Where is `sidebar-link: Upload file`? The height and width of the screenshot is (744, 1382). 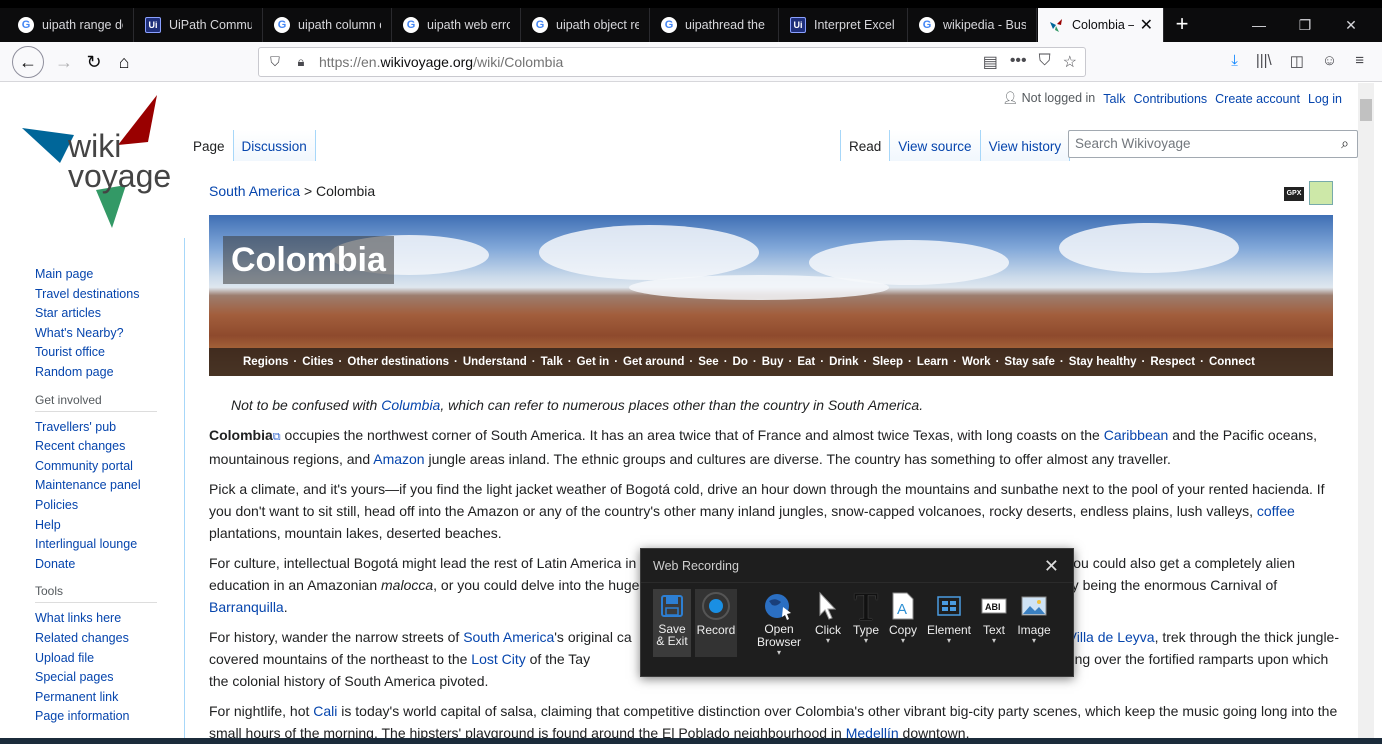
sidebar-link: Upload file is located at coordinates (109, 659).